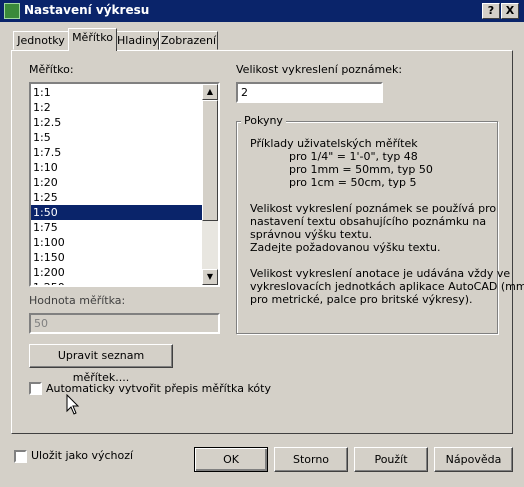 This screenshot has width=524, height=487. Describe the element at coordinates (116, 107) in the screenshot. I see `list-item: 1:2` at that location.